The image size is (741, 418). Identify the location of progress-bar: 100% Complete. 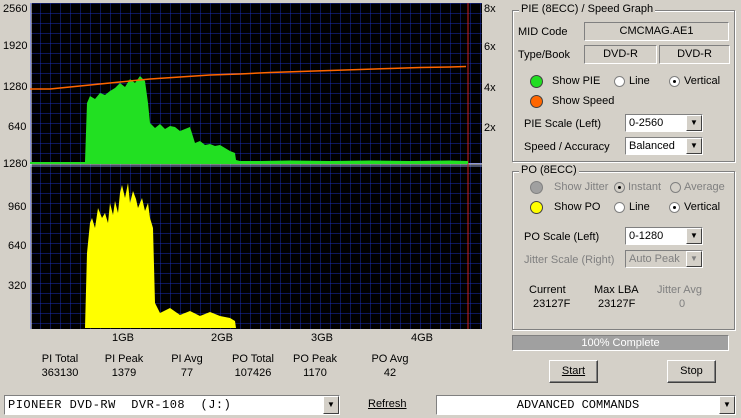
(620, 343).